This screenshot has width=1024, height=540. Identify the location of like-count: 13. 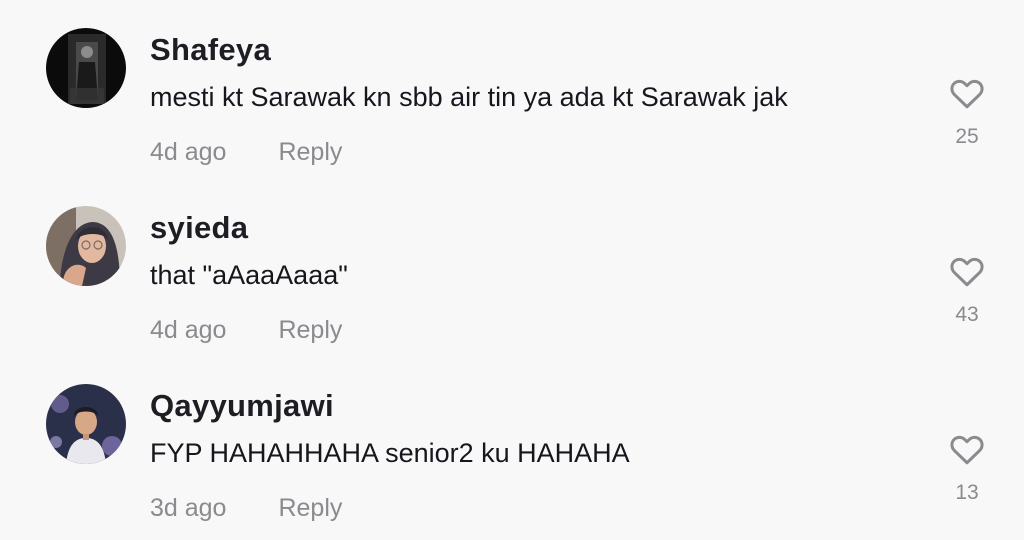
(967, 492).